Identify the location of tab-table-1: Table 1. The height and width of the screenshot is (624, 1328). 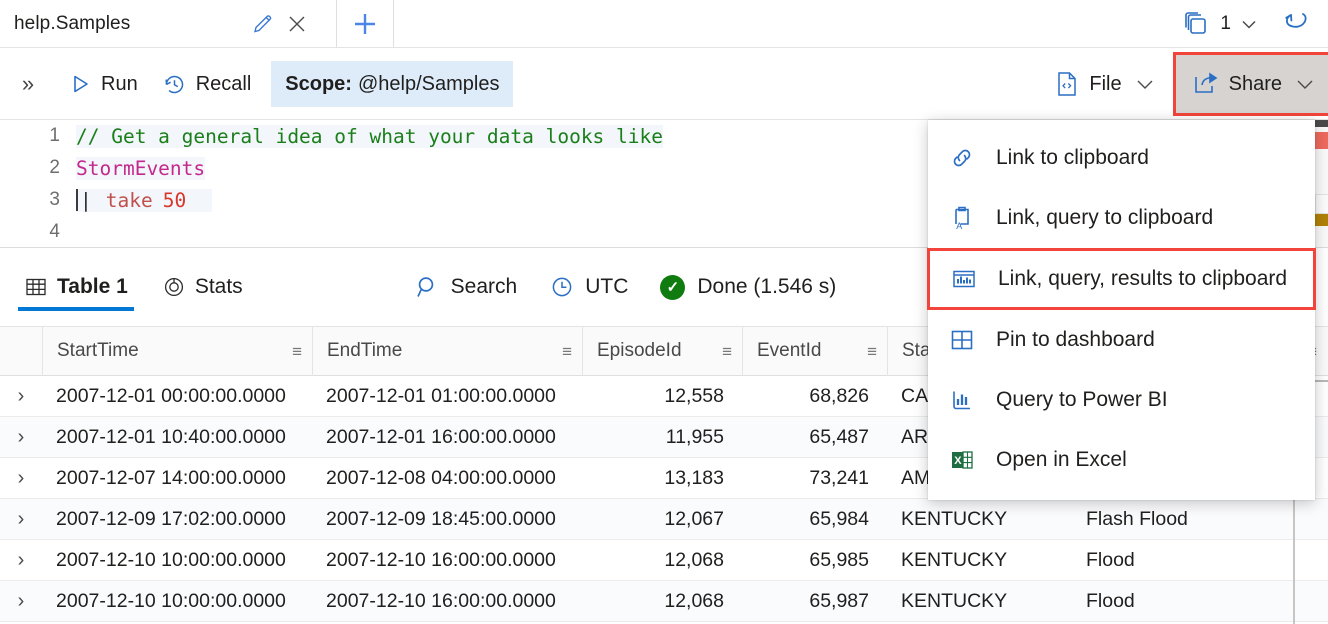
(76, 287).